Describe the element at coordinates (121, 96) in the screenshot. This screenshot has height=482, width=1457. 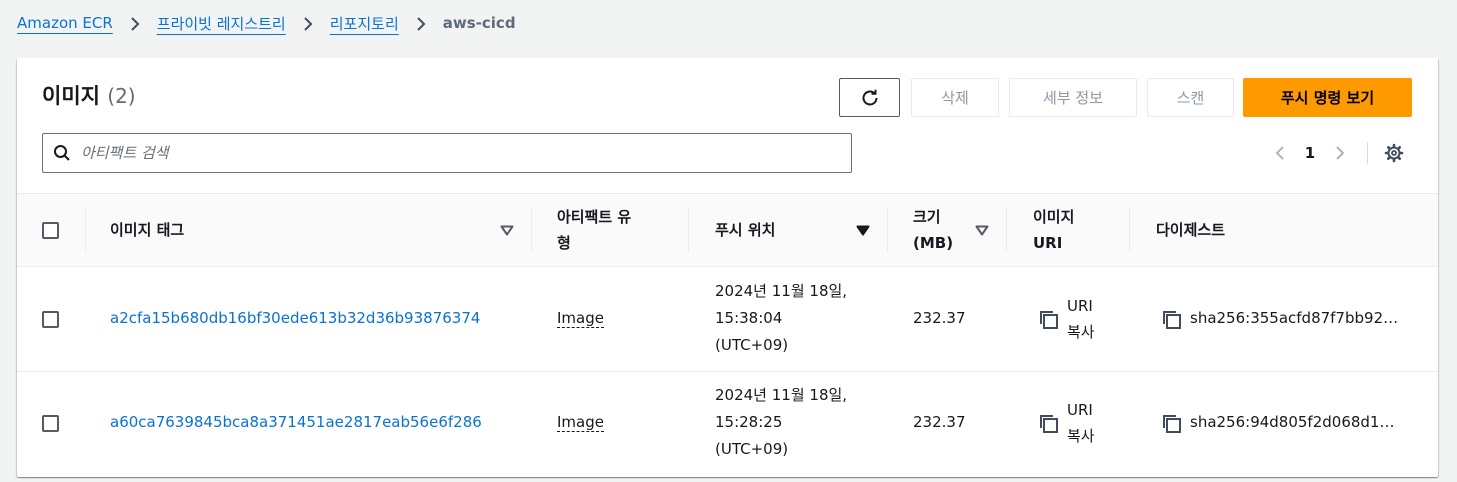
I see `image-count: (2)` at that location.